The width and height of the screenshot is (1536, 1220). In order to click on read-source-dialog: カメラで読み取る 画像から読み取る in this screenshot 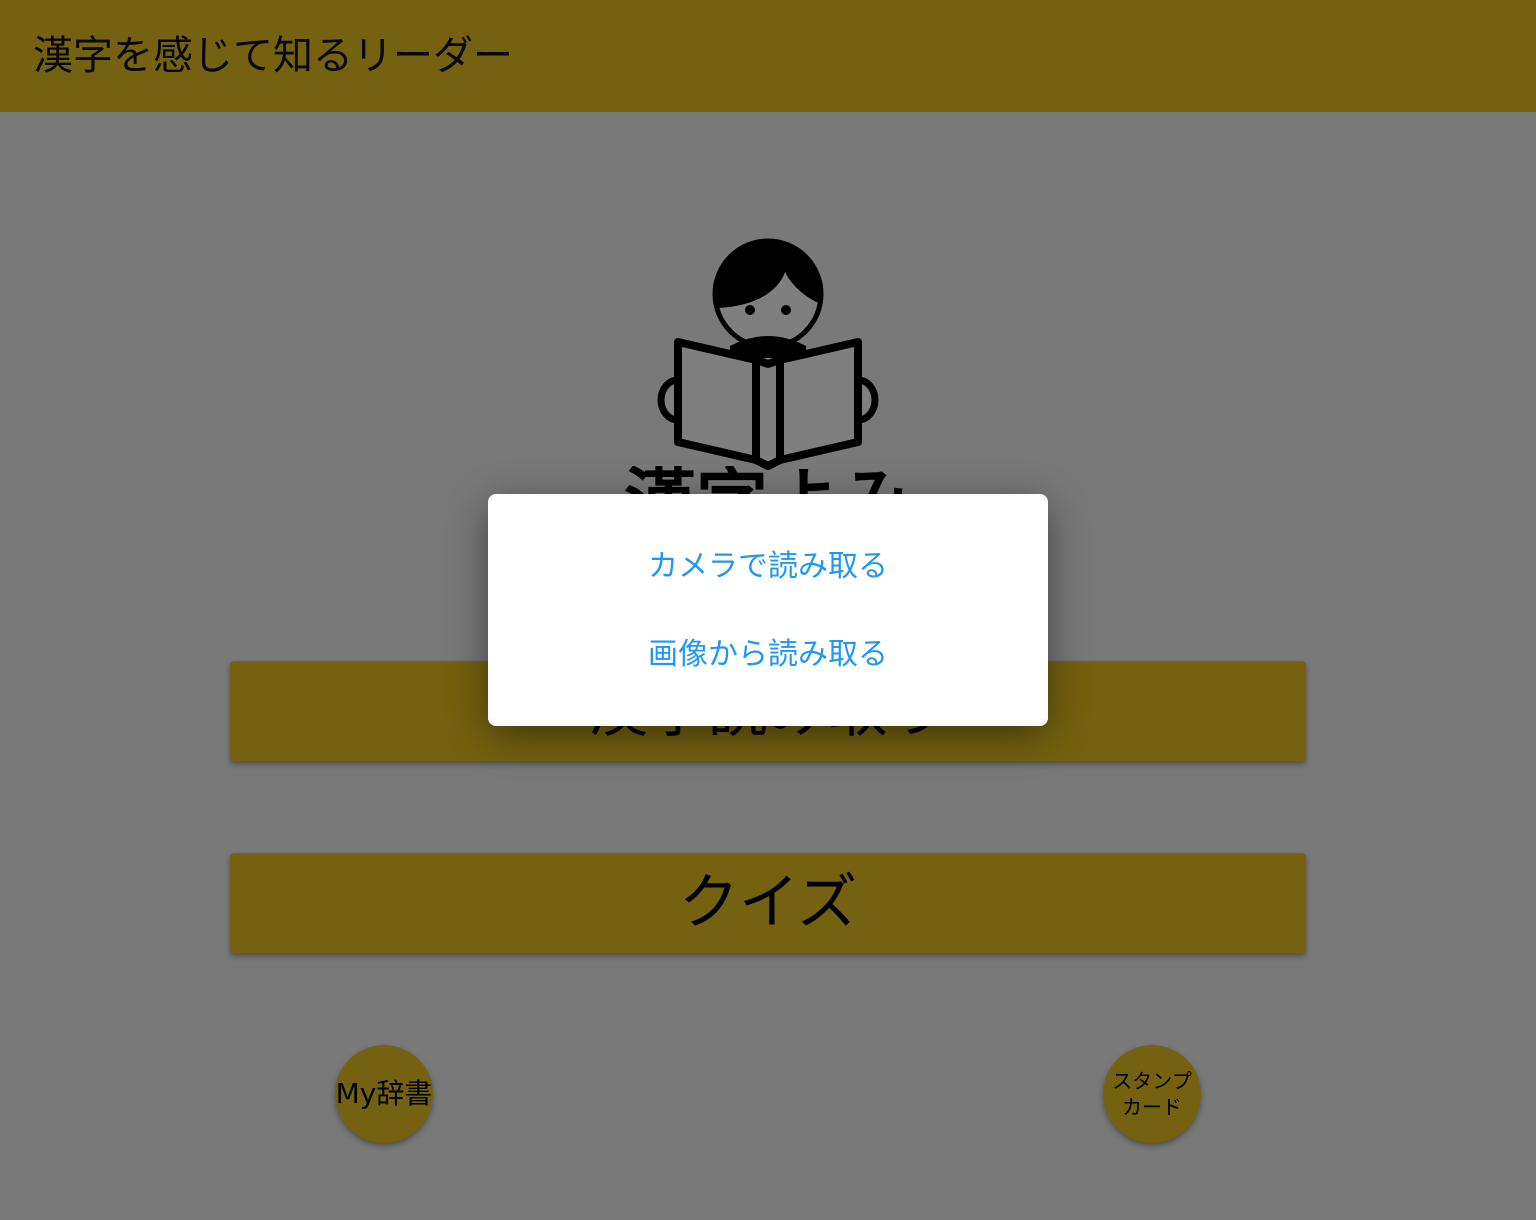, I will do `click(768, 610)`.